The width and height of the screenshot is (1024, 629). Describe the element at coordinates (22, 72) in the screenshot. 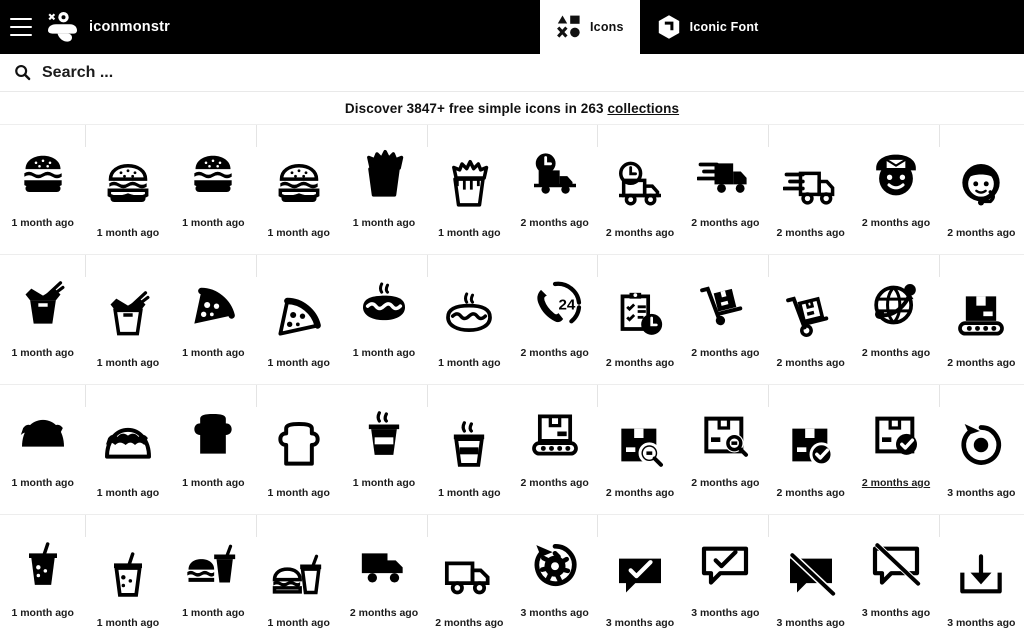

I see `search-icon` at that location.